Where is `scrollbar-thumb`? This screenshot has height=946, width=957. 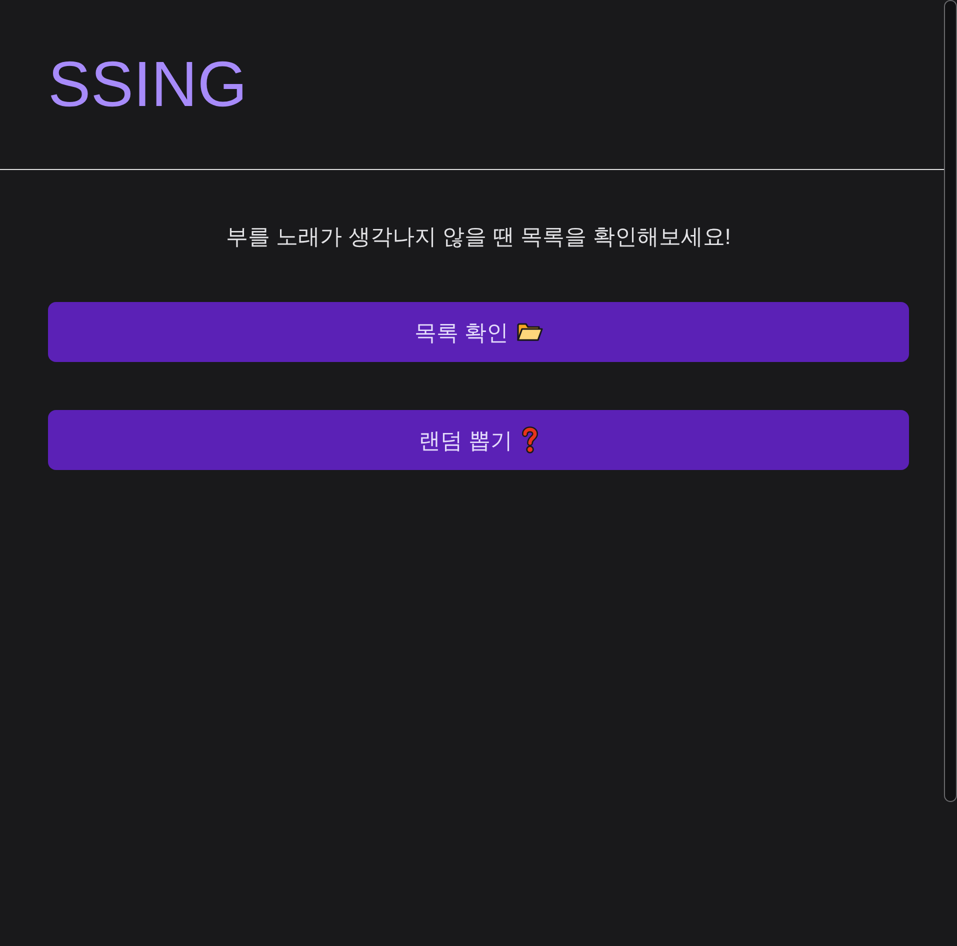 scrollbar-thumb is located at coordinates (950, 401).